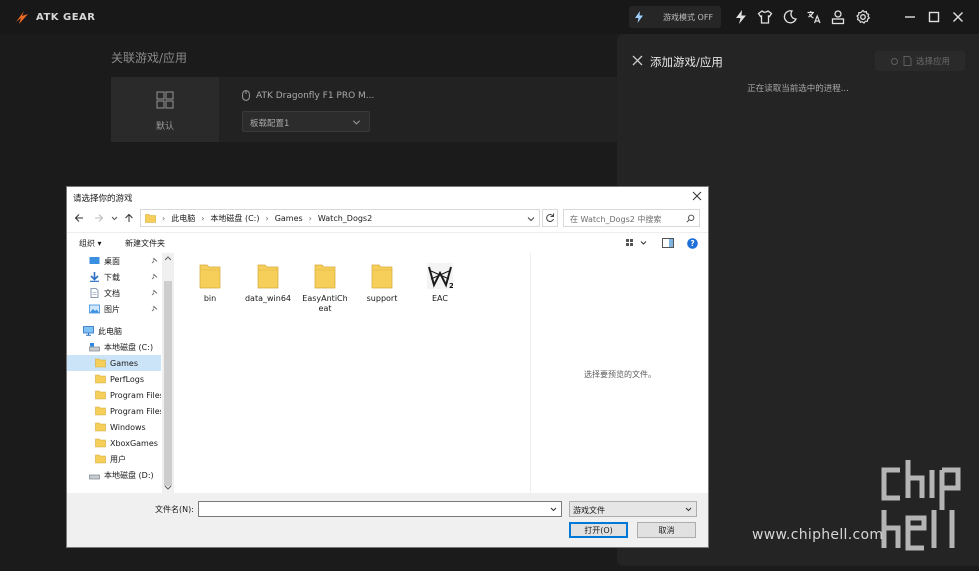 This screenshot has height=571, width=979. I want to click on file-icon, so click(907, 61).